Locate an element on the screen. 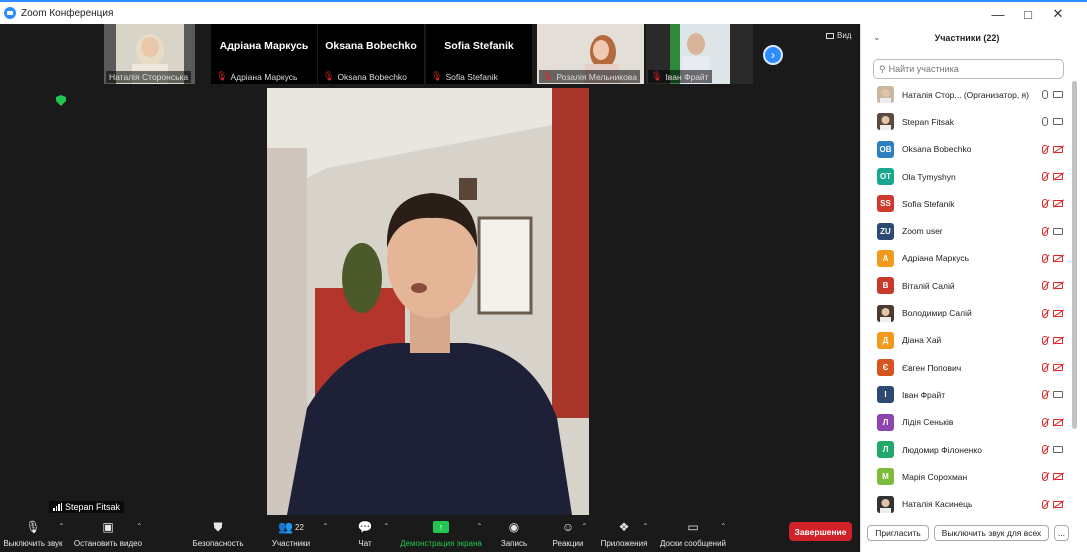 The height and width of the screenshot is (552, 1087). participant-row: OT Ola Tymyshyn is located at coordinates (966, 176).